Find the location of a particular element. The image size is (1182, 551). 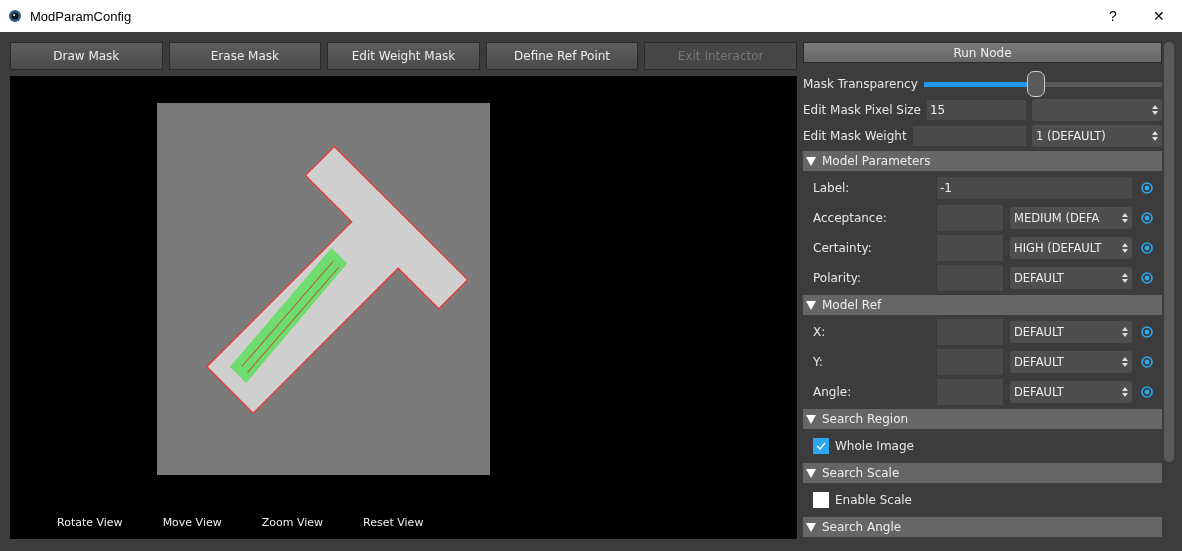

dropdown: 1 (DEFAULT) is located at coordinates (1097, 136).